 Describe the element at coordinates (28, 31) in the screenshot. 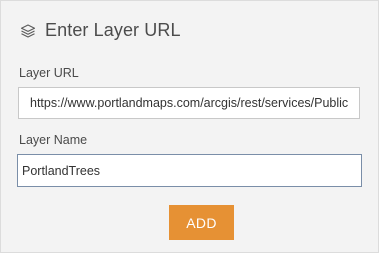

I see `layers-icon` at that location.